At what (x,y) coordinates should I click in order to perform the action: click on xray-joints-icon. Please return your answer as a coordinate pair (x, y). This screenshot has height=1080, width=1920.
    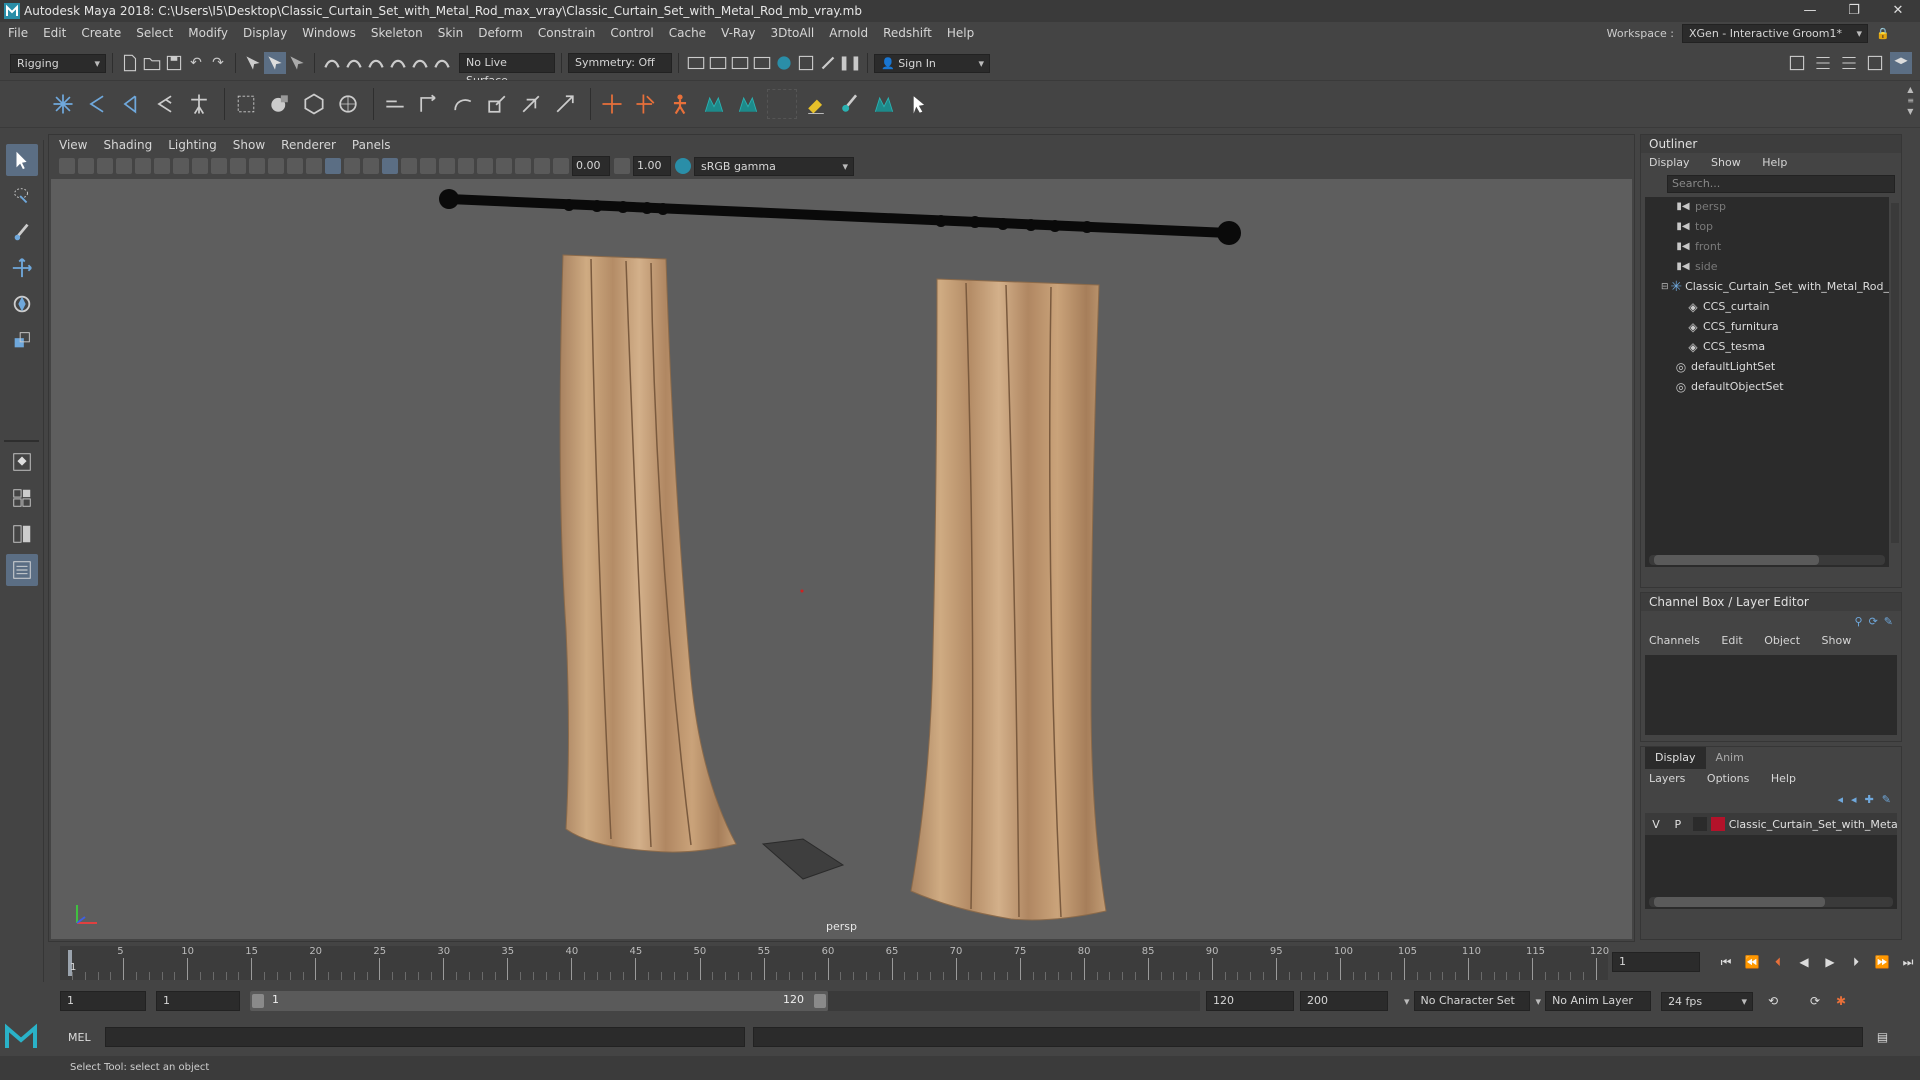
    Looking at the image, I should click on (542, 166).